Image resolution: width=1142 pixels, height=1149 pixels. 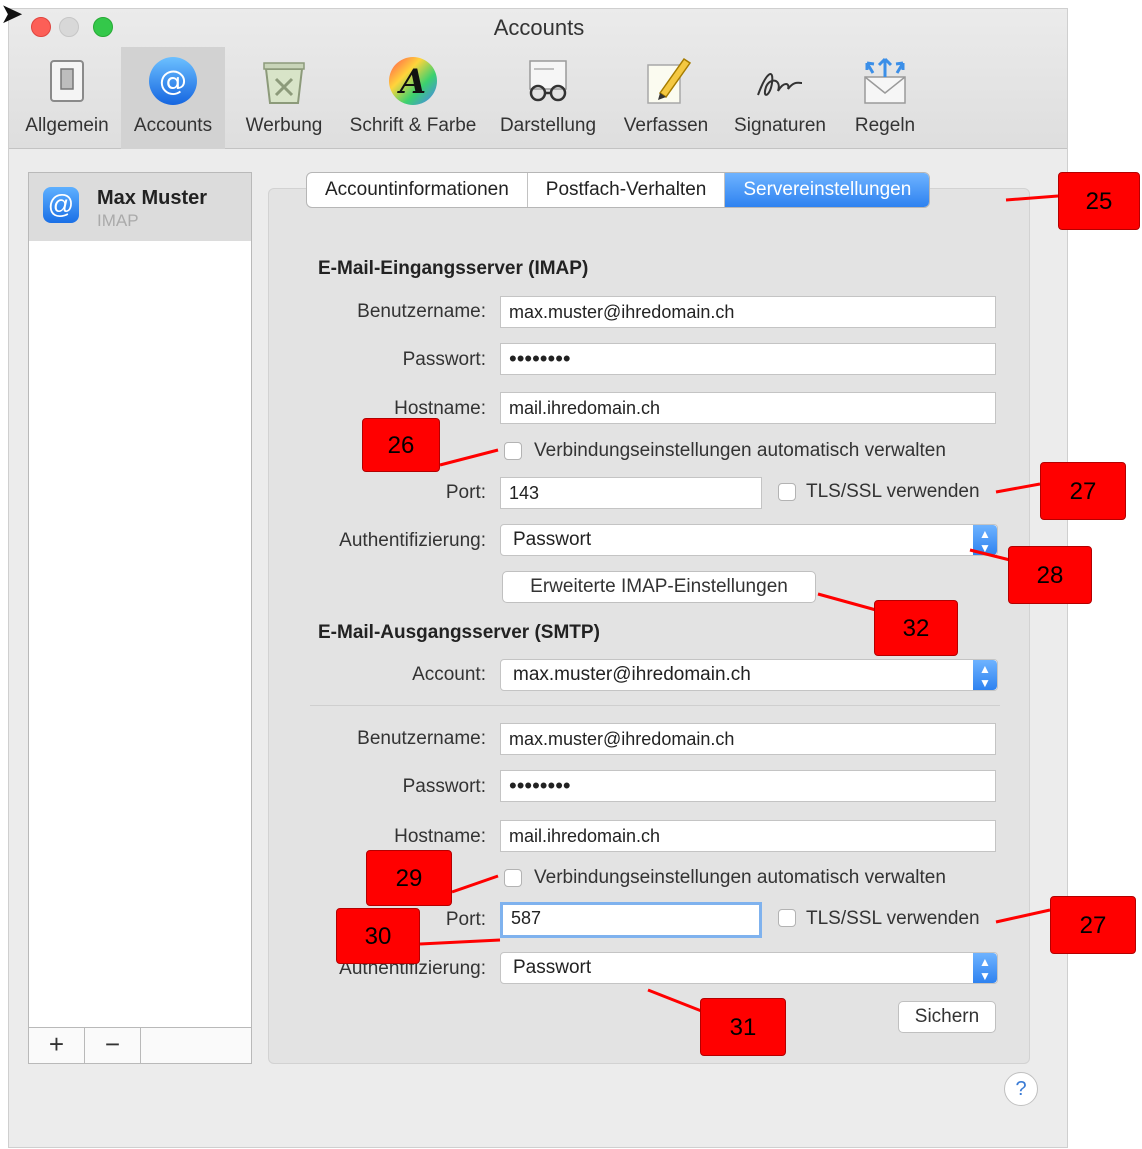 What do you see at coordinates (67, 81) in the screenshot?
I see `switch-icon` at bounding box center [67, 81].